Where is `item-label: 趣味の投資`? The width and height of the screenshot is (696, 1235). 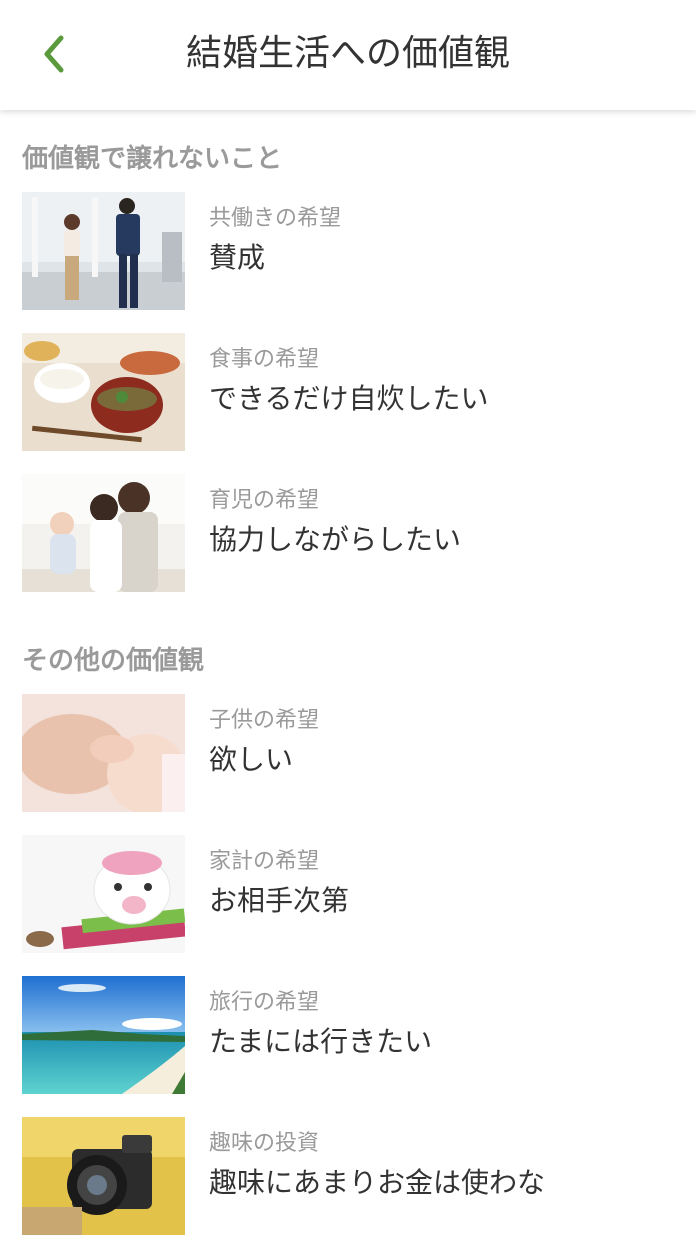 item-label: 趣味の投資 is located at coordinates (264, 1143).